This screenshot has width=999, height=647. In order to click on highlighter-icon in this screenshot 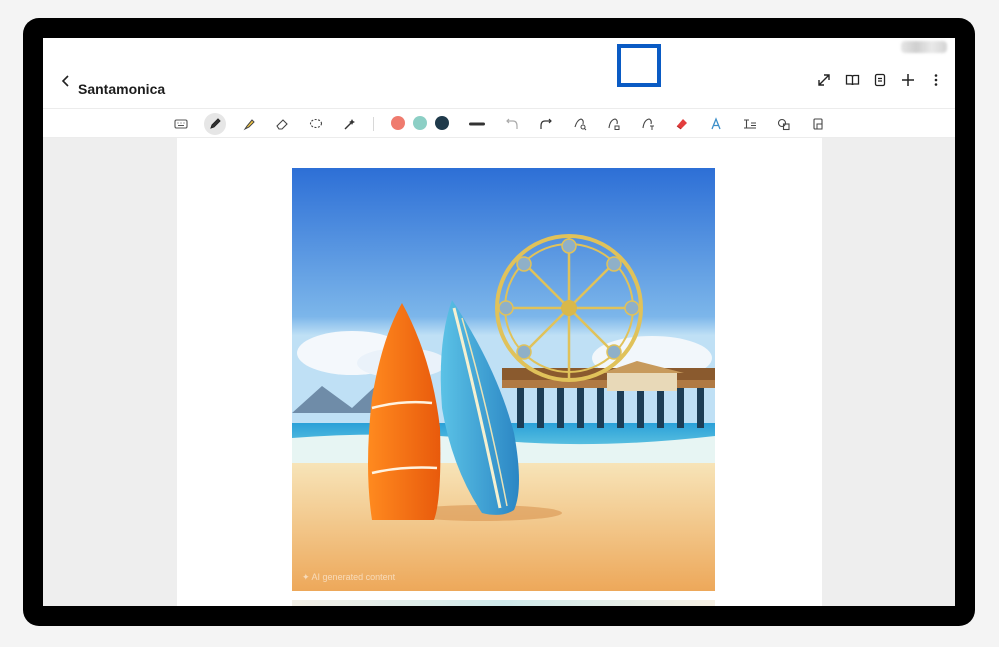, I will do `click(249, 124)`.